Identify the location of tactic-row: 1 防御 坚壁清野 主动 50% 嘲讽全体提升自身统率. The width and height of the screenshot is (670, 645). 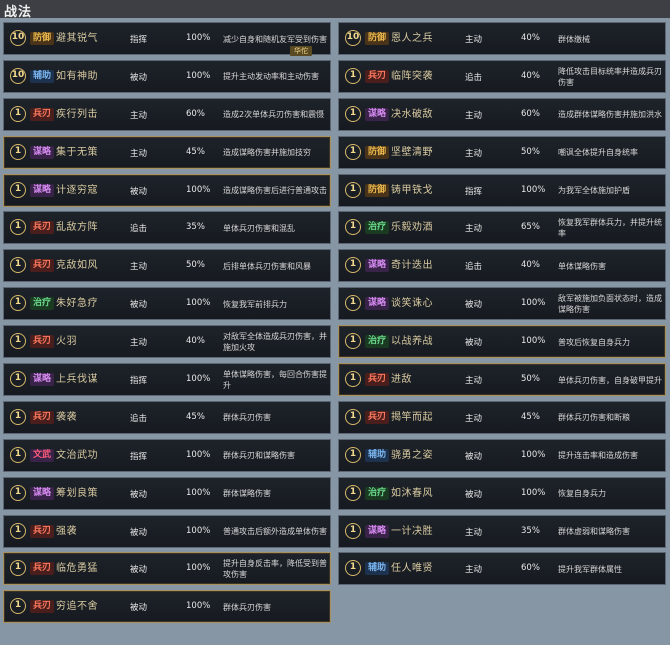
(502, 152).